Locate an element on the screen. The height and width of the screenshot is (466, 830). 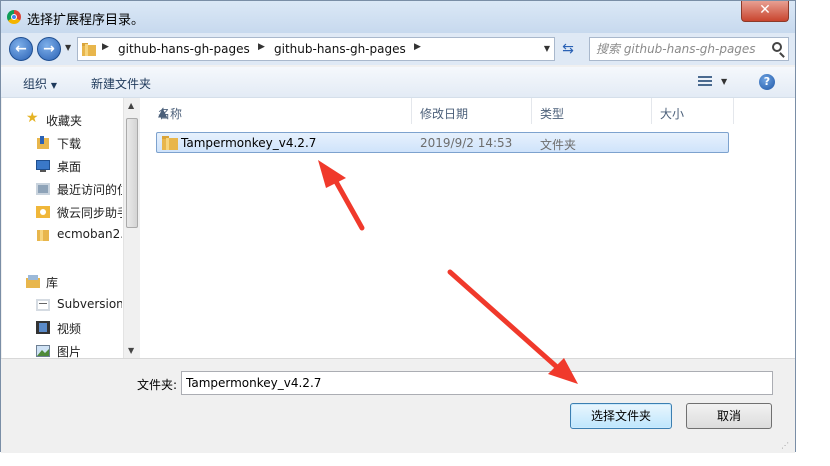
nav-group-favorites: ★ 收藏夹 is located at coordinates (62, 120).